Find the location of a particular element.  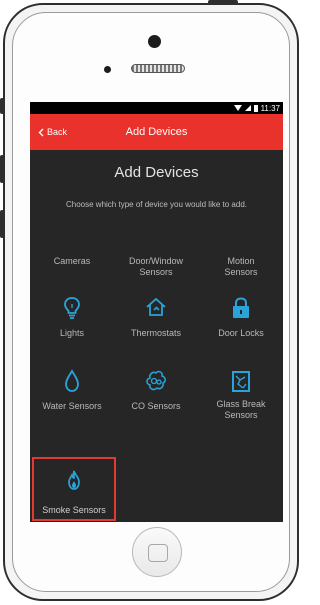

battery-icon is located at coordinates (255, 108).